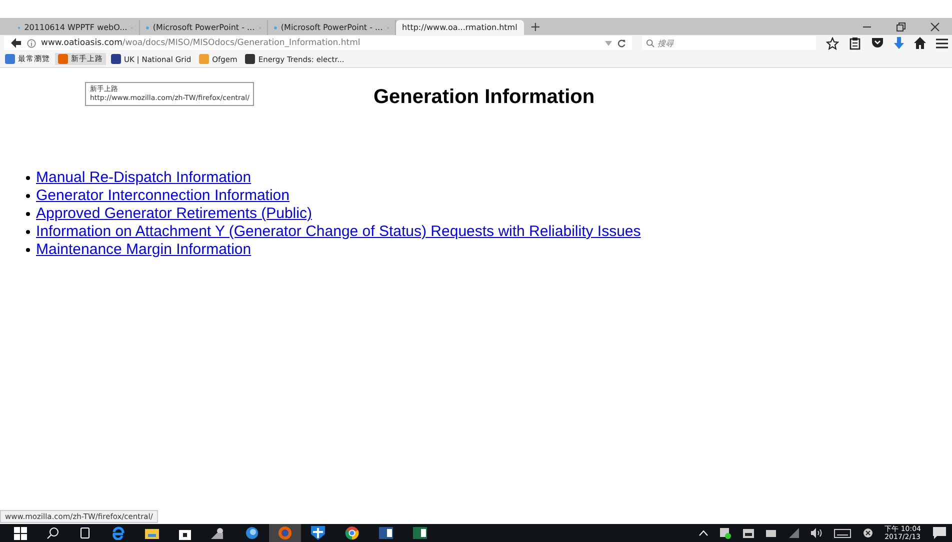  I want to click on reload-icon, so click(621, 43).